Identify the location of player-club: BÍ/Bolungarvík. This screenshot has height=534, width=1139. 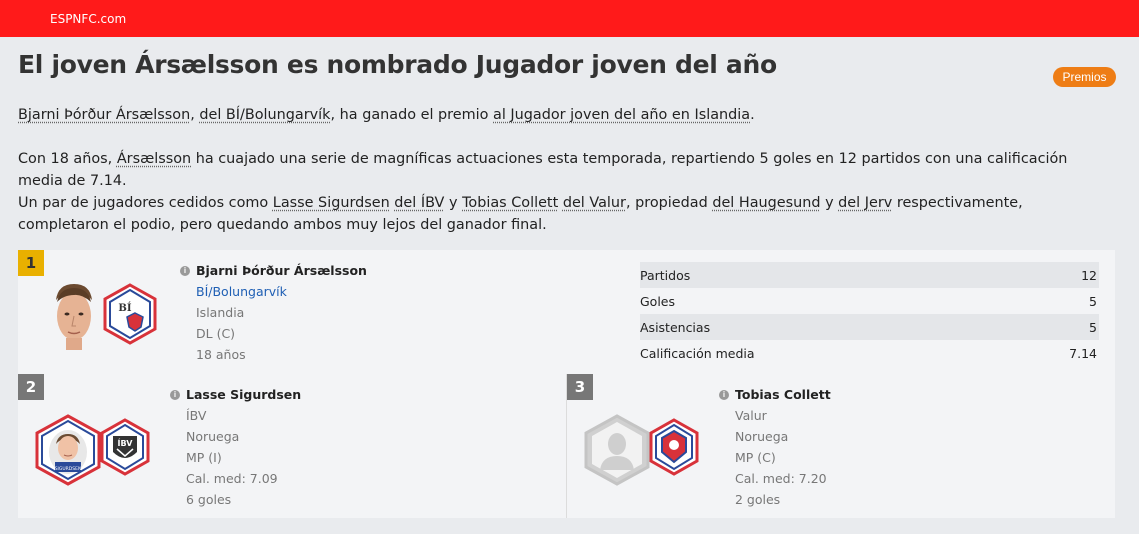
(241, 291).